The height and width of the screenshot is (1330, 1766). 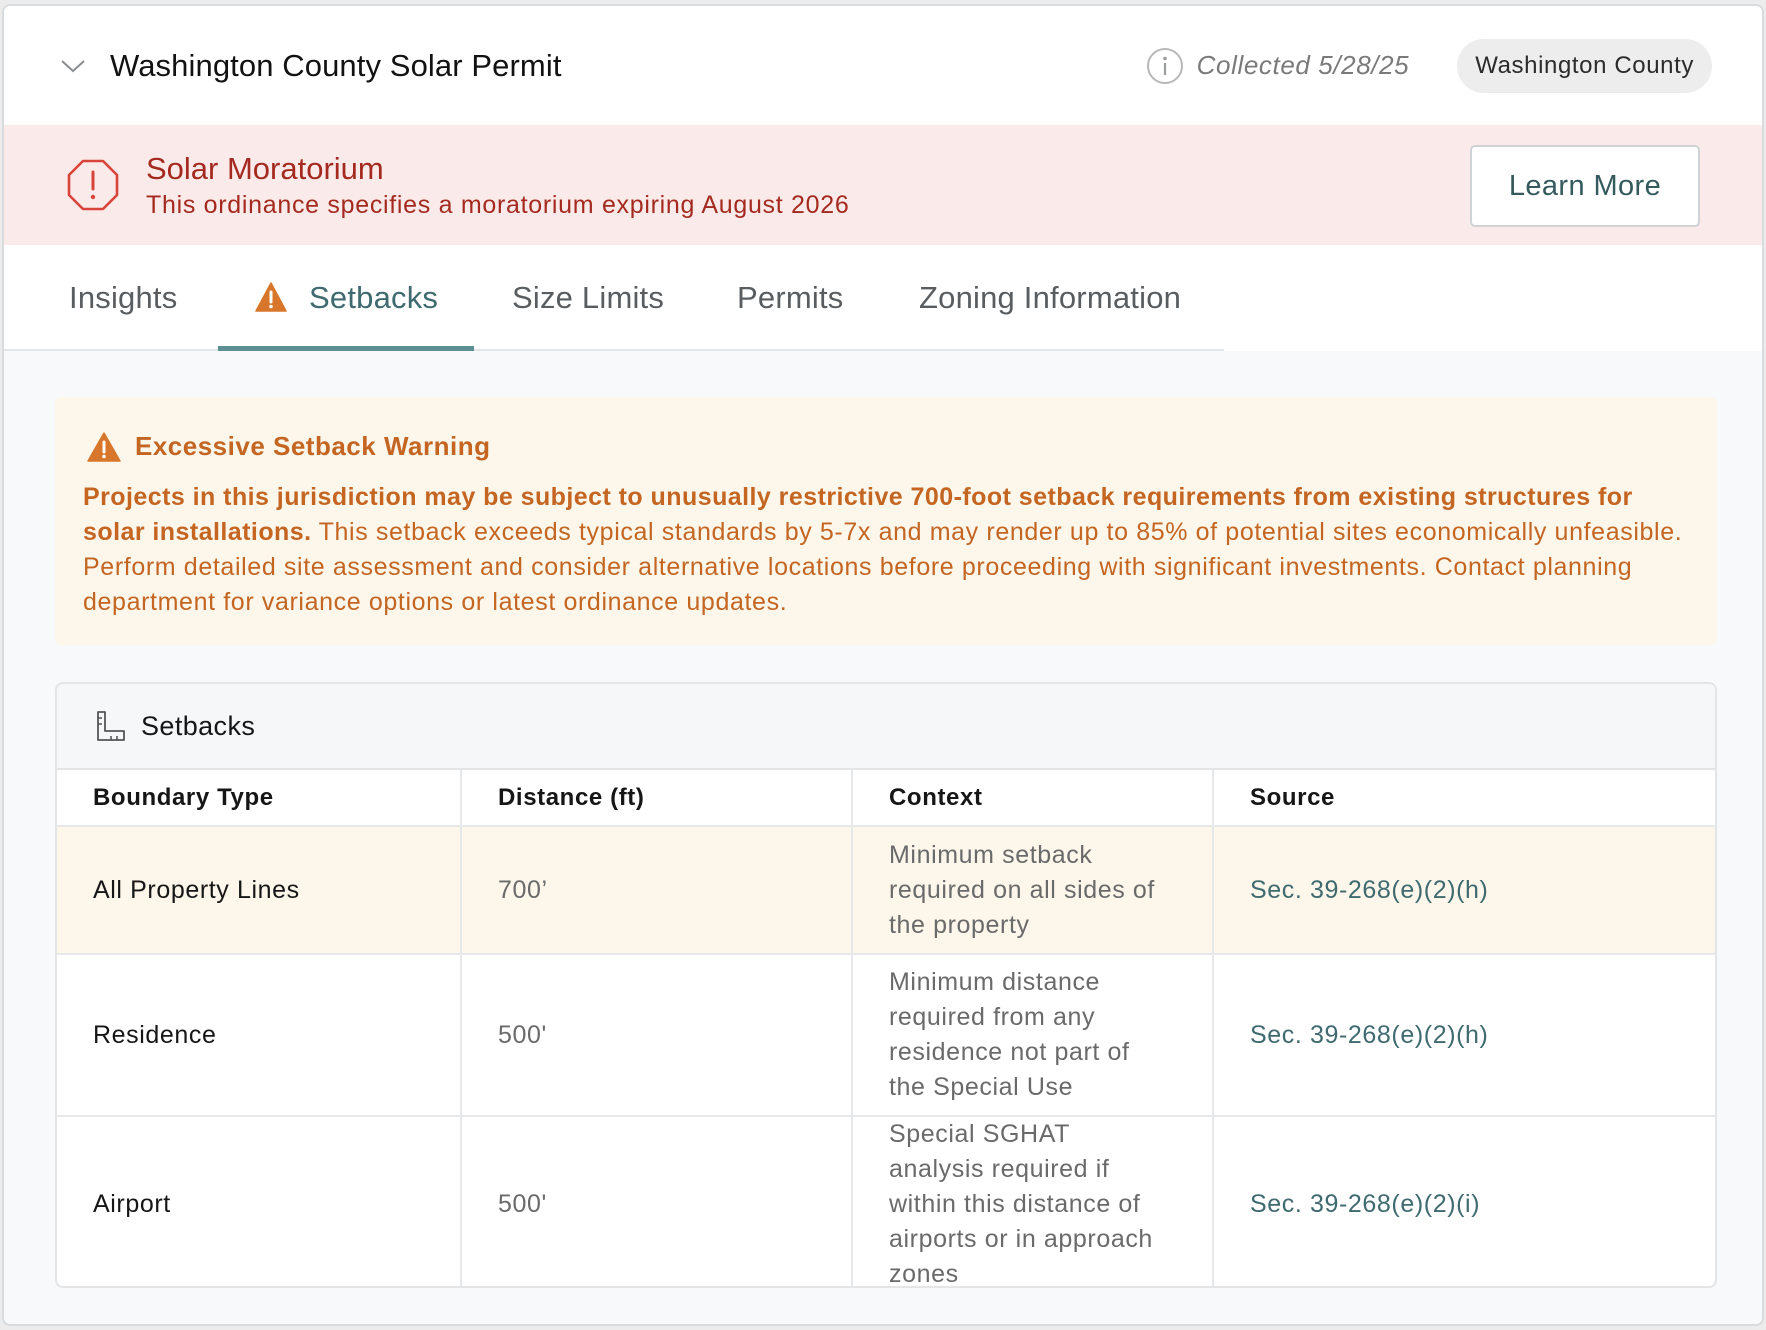 I want to click on info-icon, so click(x=1165, y=66).